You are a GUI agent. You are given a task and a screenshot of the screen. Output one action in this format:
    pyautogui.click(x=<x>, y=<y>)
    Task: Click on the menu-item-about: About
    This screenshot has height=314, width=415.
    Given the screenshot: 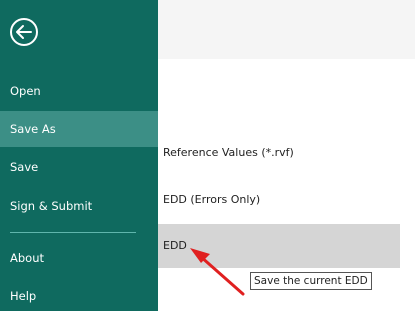 What is the action you would take?
    pyautogui.click(x=79, y=258)
    